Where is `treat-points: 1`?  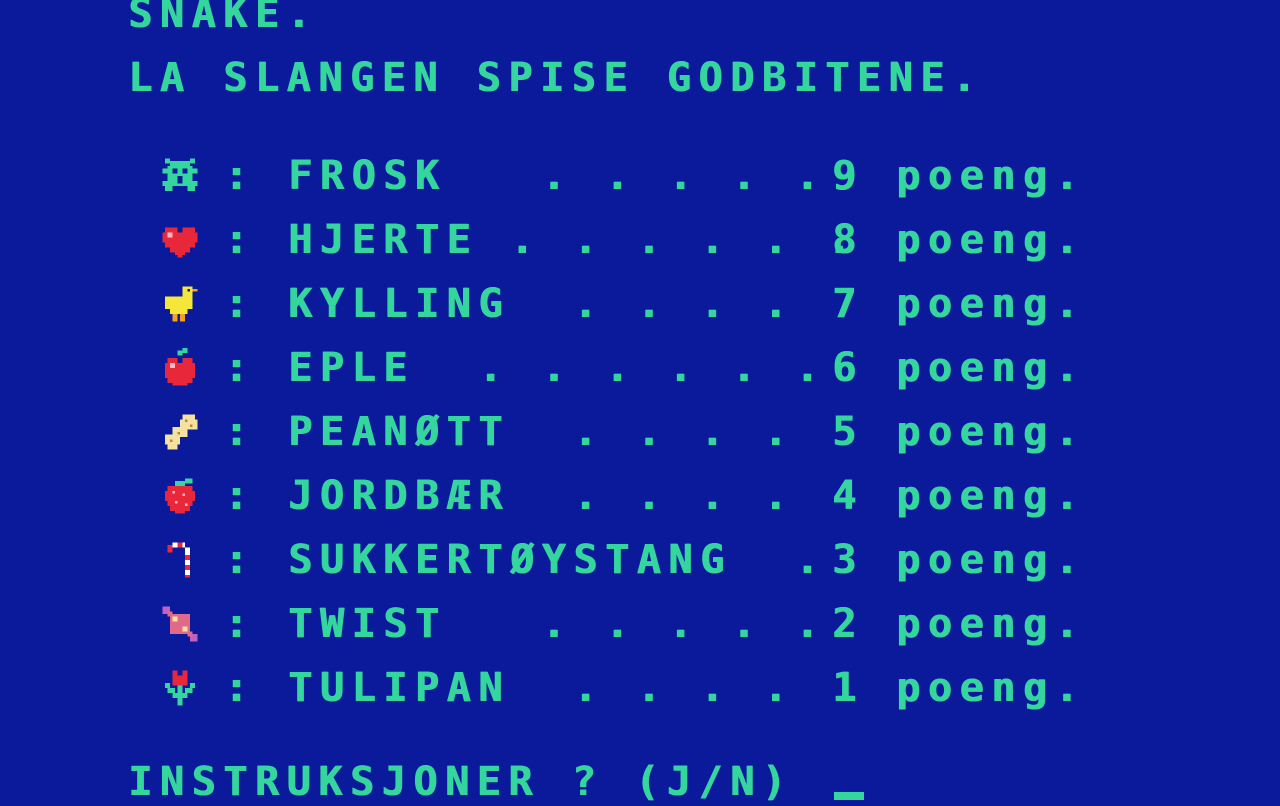
treat-points: 1 is located at coordinates (848, 688).